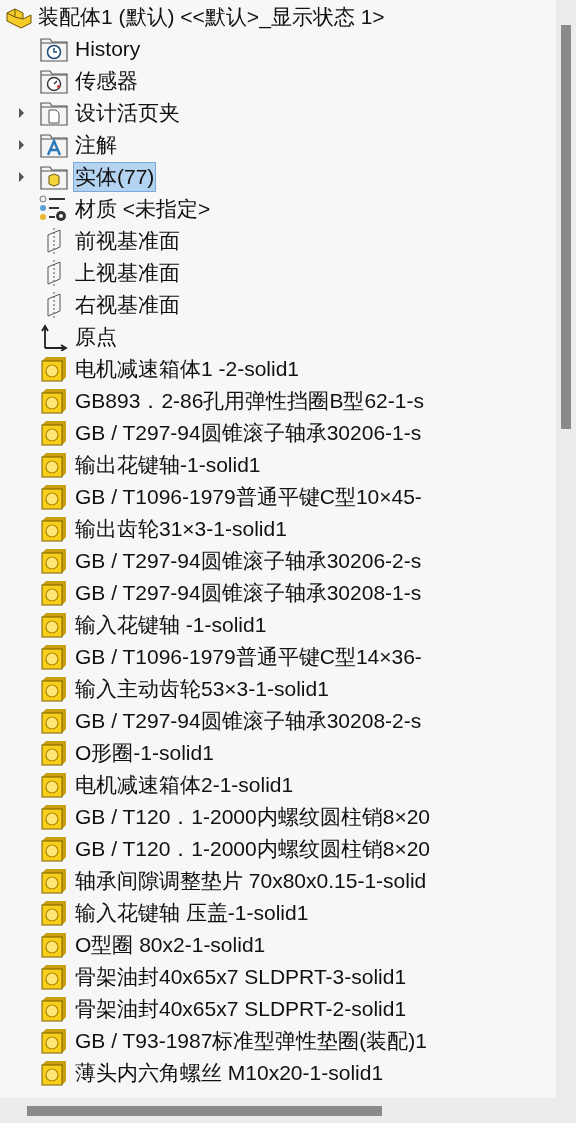 Image resolution: width=576 pixels, height=1123 pixels. Describe the element at coordinates (127, 273) in the screenshot. I see `tree-item: 上视基准面` at that location.